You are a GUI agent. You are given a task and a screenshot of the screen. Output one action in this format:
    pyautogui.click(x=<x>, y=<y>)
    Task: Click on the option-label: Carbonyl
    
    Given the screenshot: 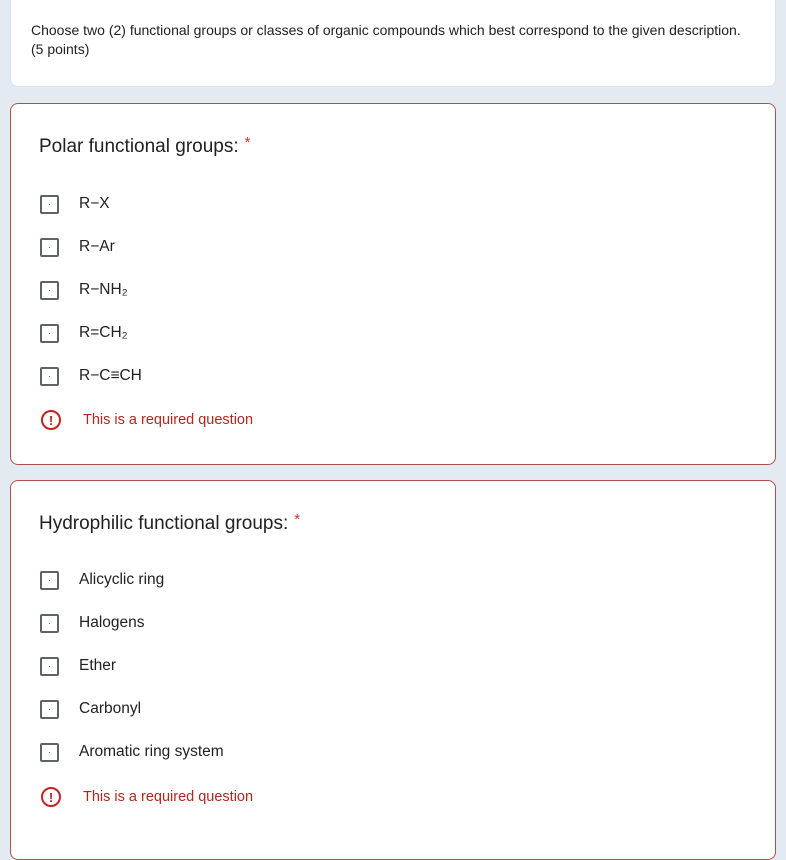 What is the action you would take?
    pyautogui.click(x=110, y=708)
    